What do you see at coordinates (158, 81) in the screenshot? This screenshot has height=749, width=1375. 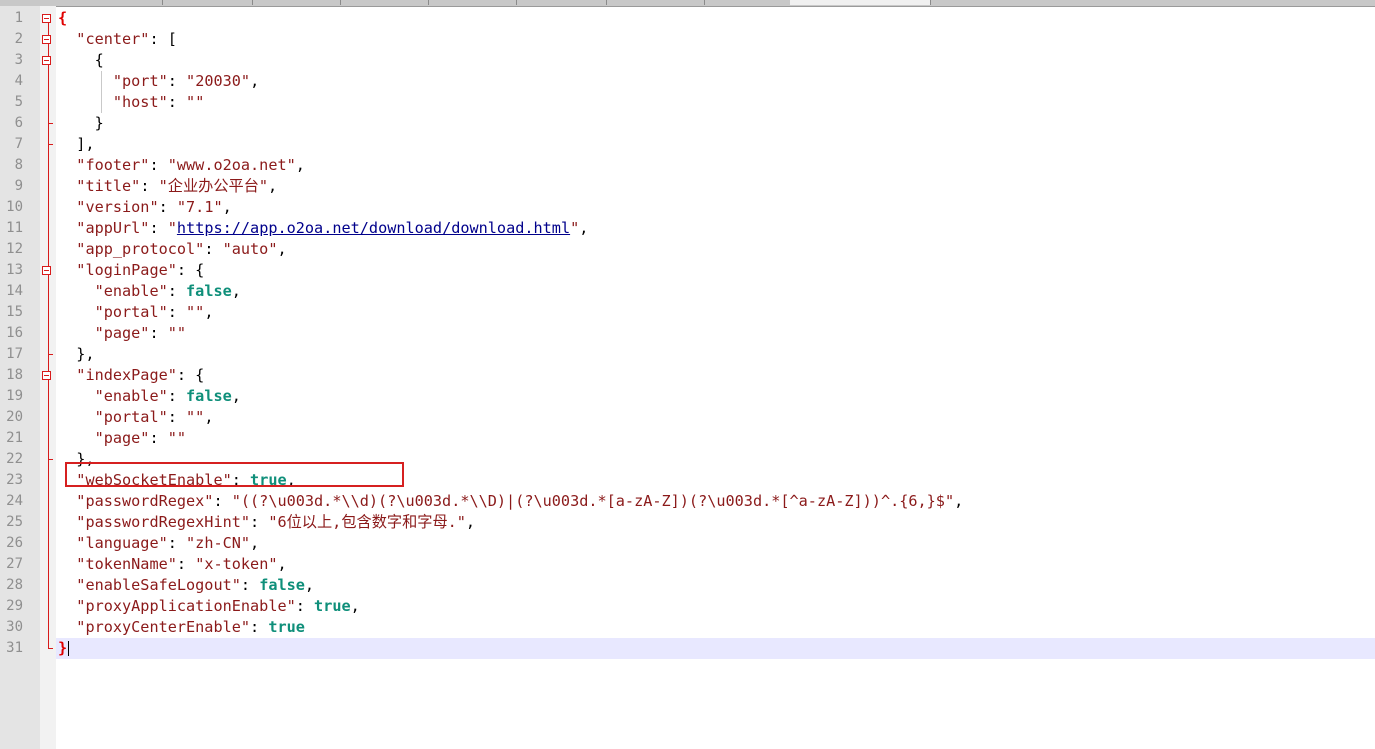 I see `code-text: "port": "20030",` at bounding box center [158, 81].